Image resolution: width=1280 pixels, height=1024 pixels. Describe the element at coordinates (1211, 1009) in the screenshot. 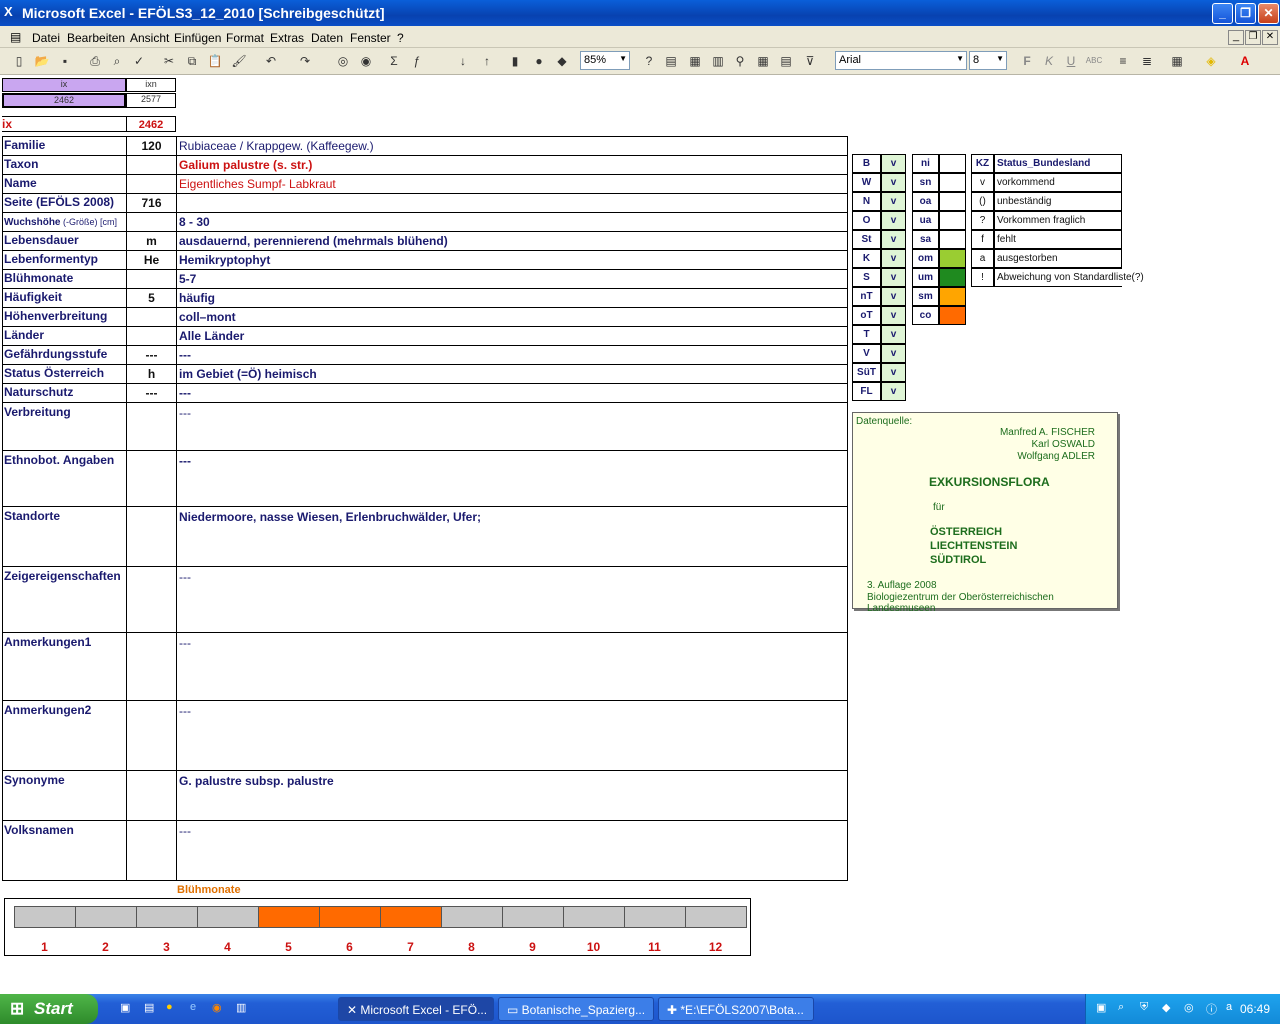

I see `info-icon: ⓘ` at that location.